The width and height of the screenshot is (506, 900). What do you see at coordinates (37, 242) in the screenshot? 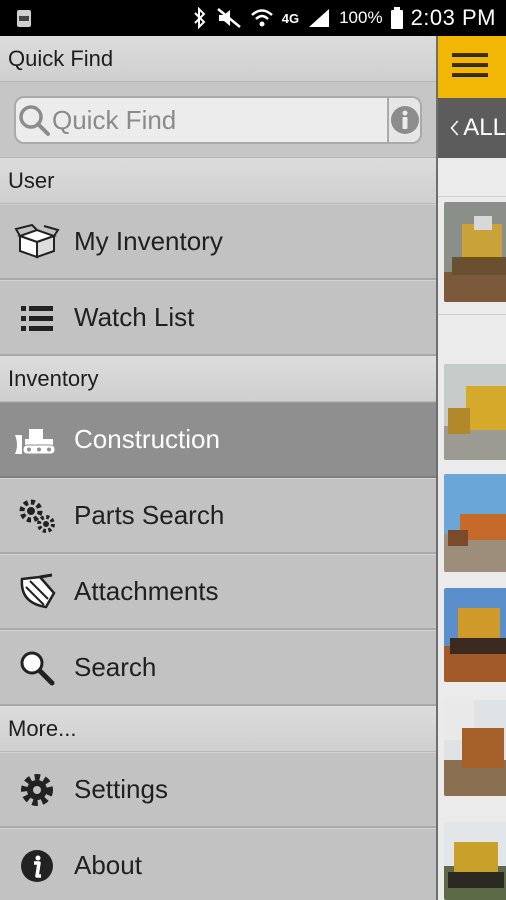
I see `box-icon` at bounding box center [37, 242].